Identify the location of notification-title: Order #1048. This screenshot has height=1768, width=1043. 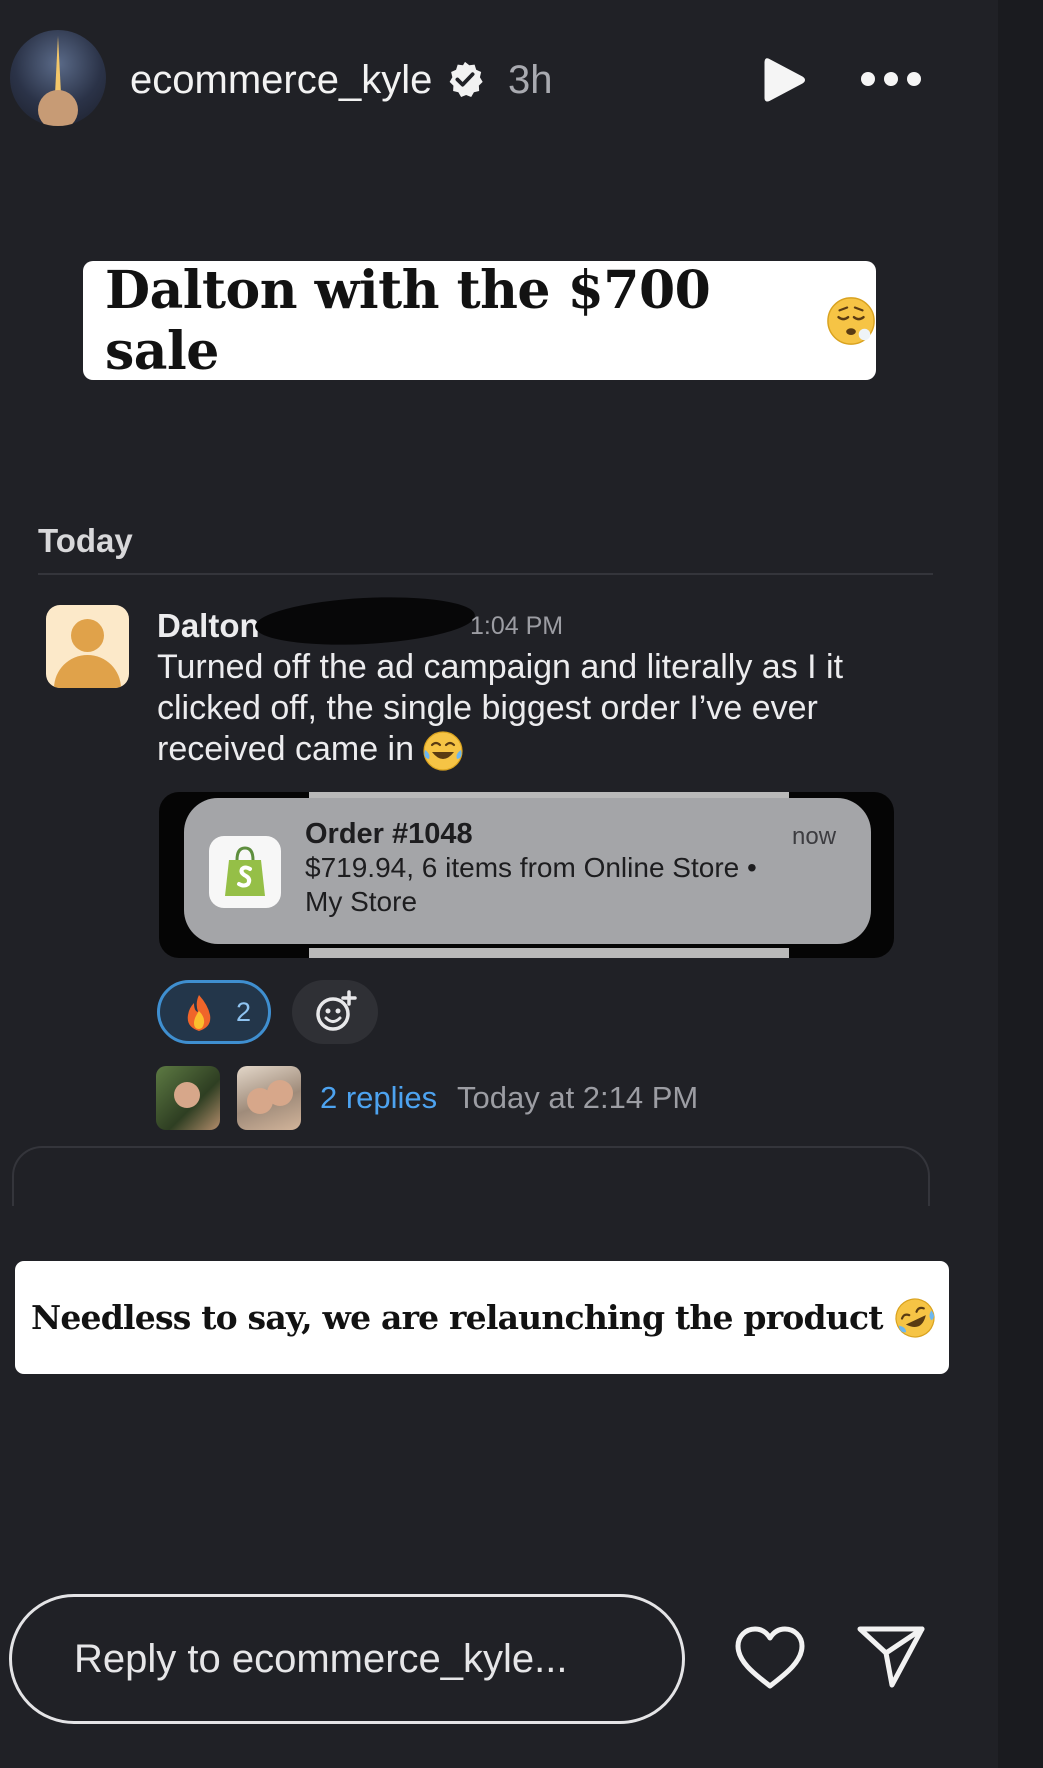
(389, 834).